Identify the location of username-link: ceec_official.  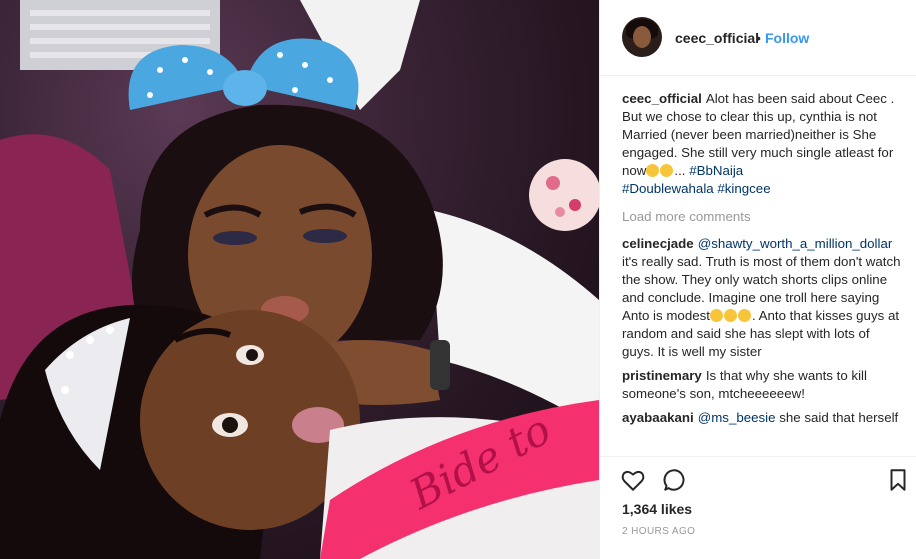
(717, 38).